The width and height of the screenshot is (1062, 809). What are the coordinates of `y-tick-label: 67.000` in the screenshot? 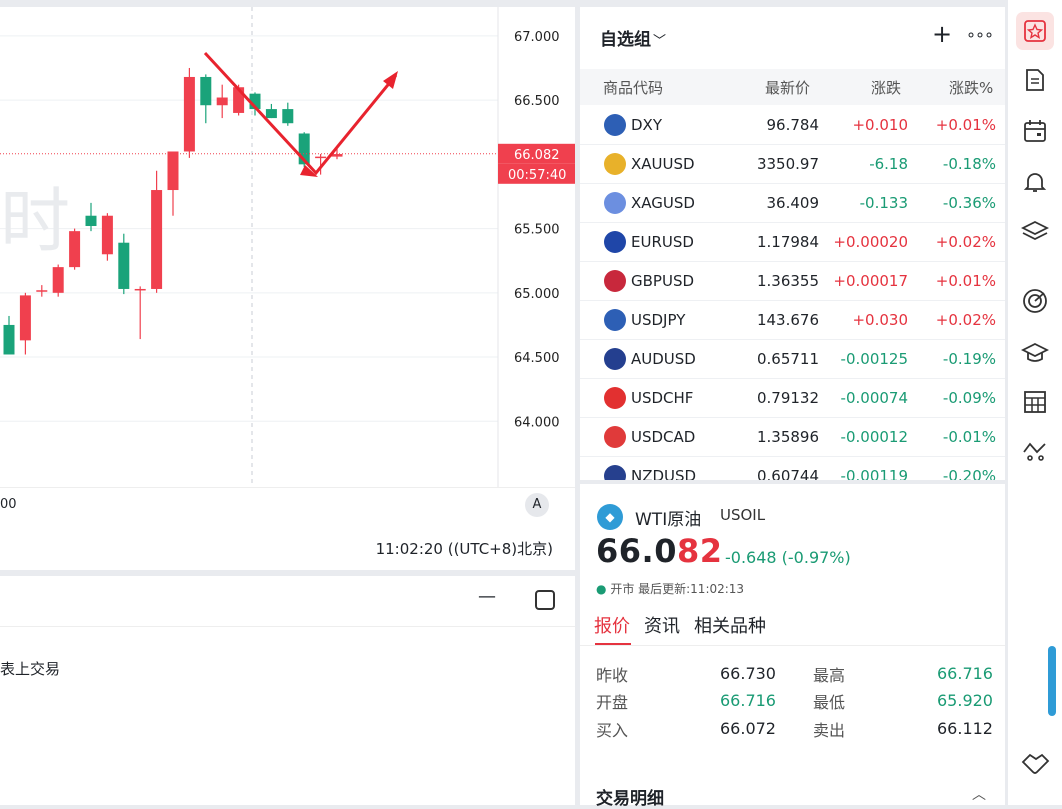 It's located at (537, 37).